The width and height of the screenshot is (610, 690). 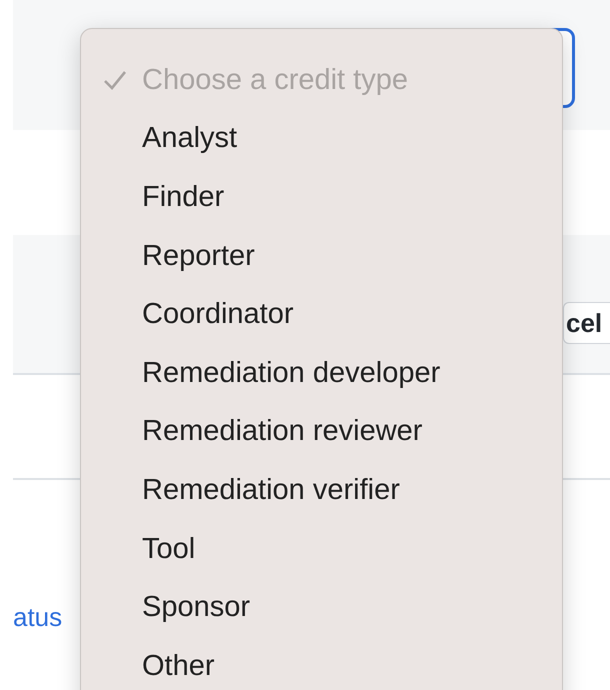 I want to click on menu-option: Finder, so click(x=321, y=197).